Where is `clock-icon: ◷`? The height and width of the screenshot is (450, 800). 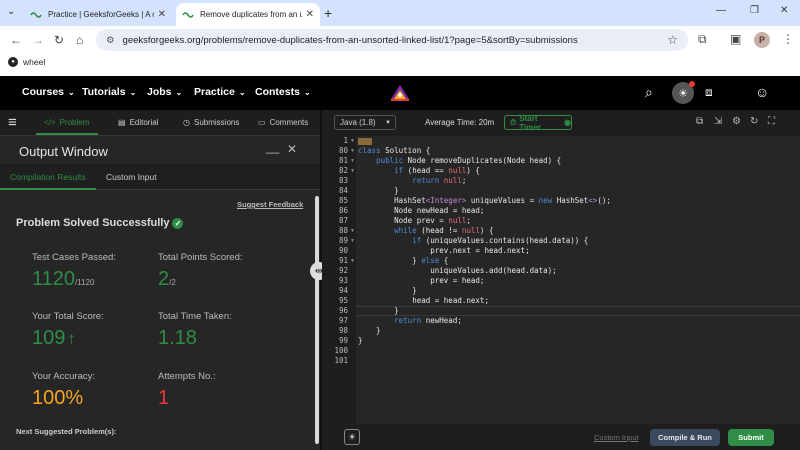 clock-icon: ◷ is located at coordinates (186, 122).